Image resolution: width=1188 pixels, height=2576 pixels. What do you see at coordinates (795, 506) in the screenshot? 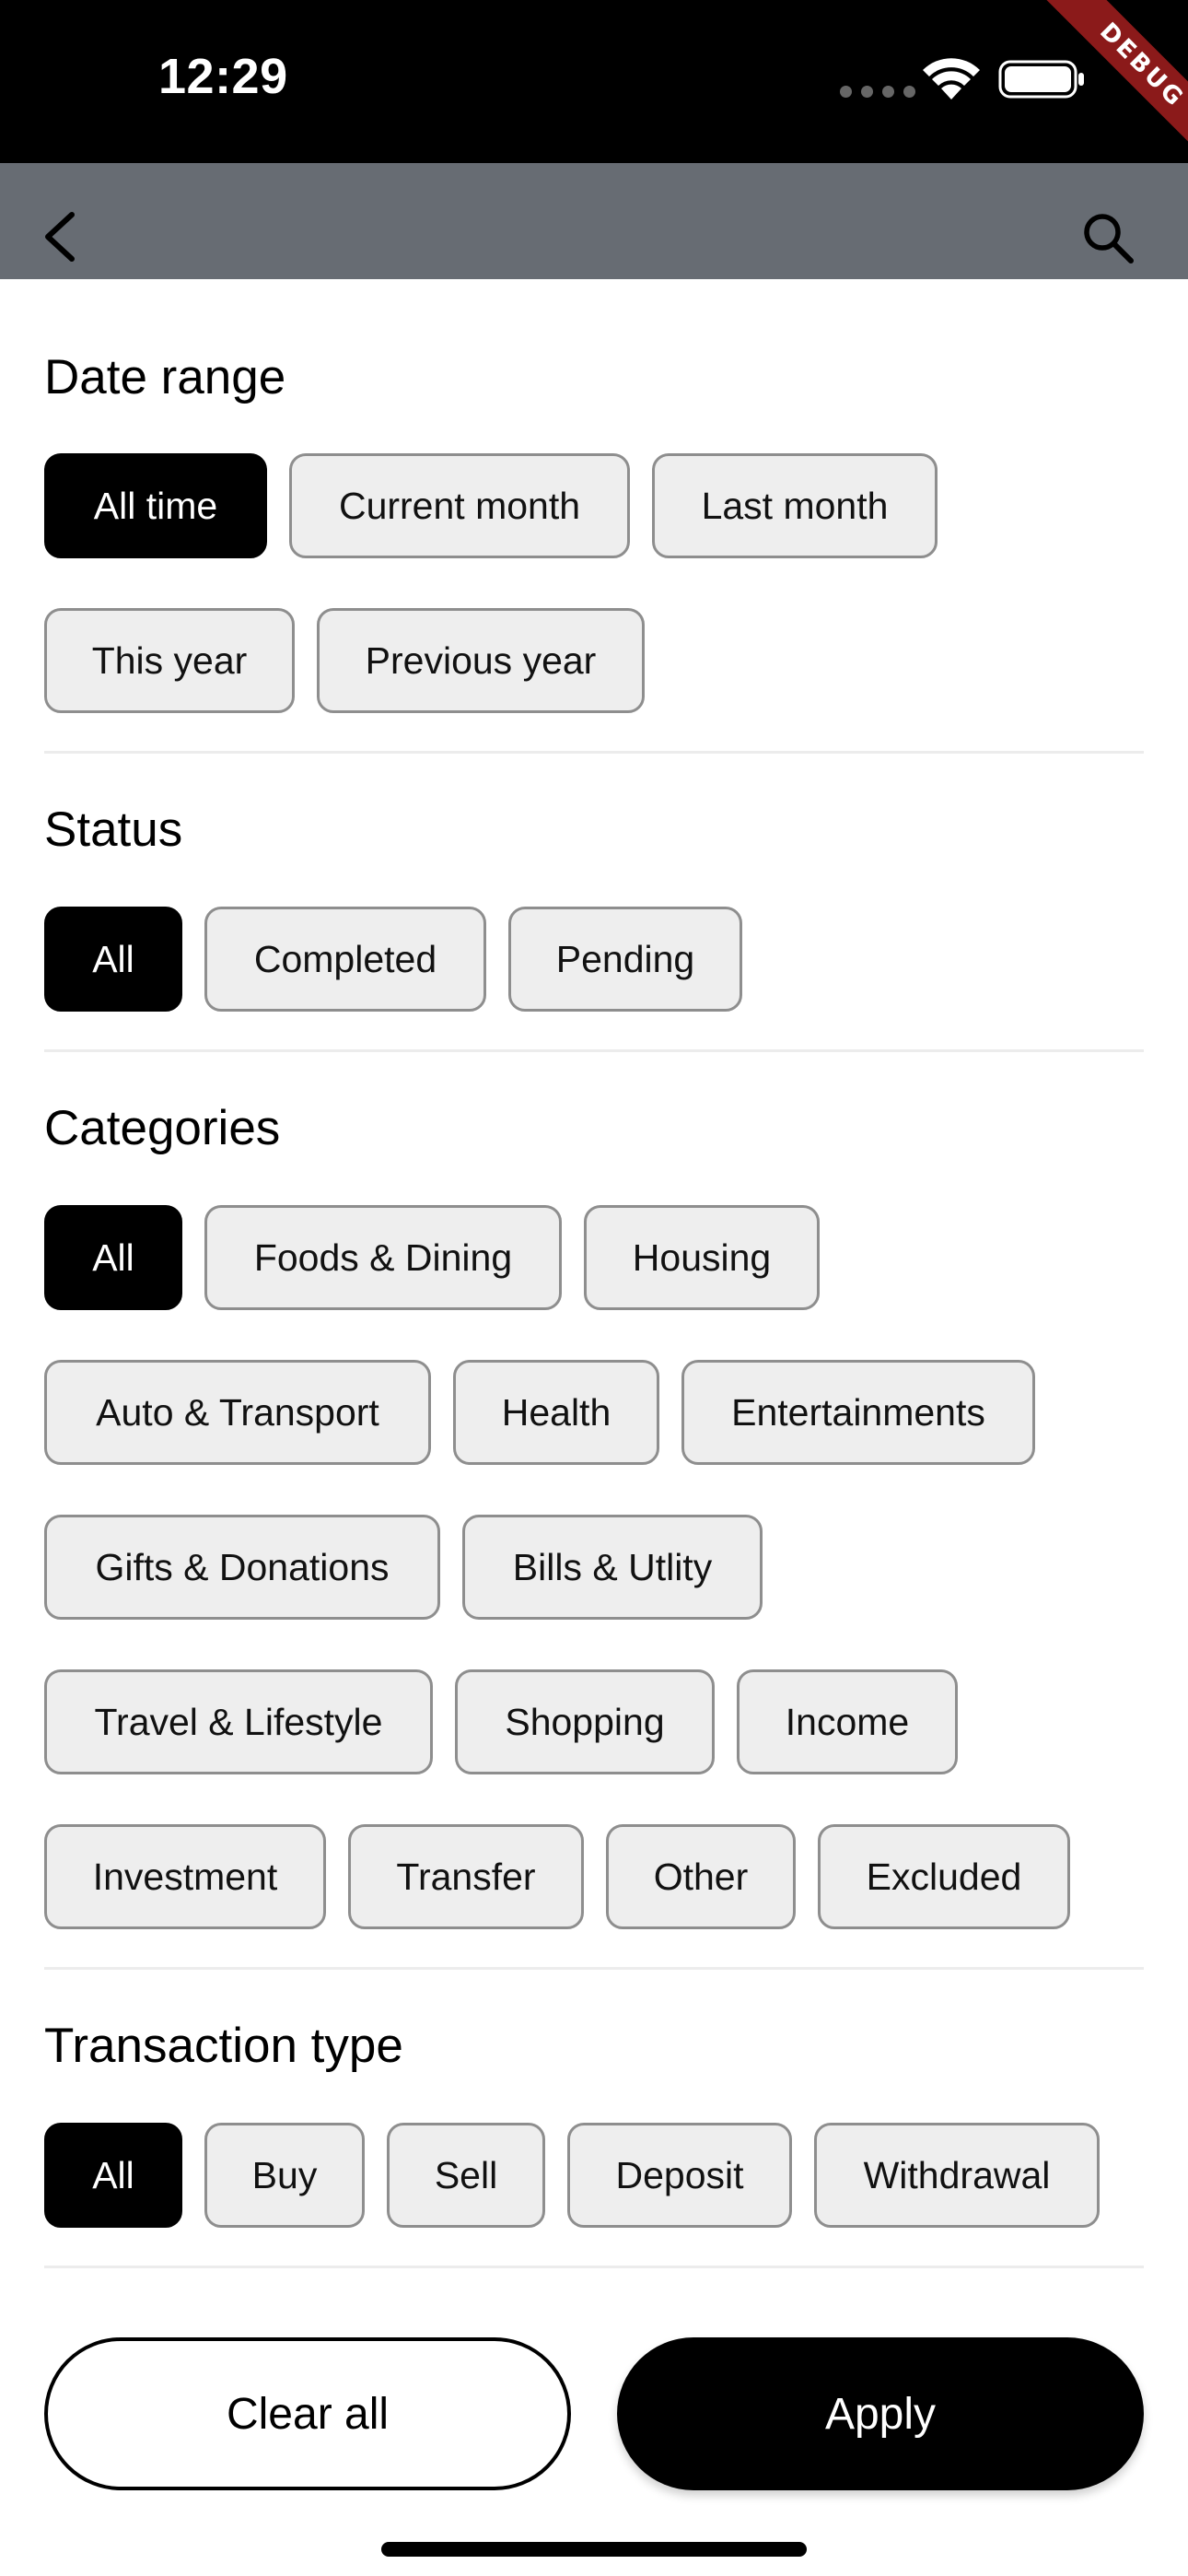
I see `chip-date-last-month: Last month` at bounding box center [795, 506].